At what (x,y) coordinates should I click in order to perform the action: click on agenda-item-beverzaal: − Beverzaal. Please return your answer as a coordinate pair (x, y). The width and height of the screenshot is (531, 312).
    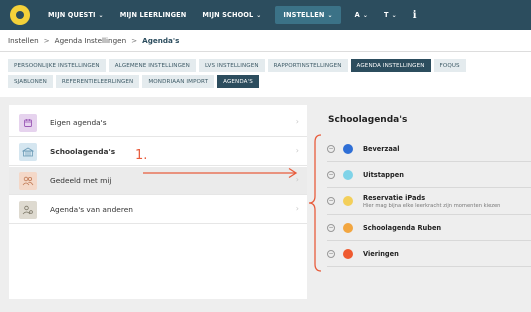
    Looking at the image, I should click on (429, 149).